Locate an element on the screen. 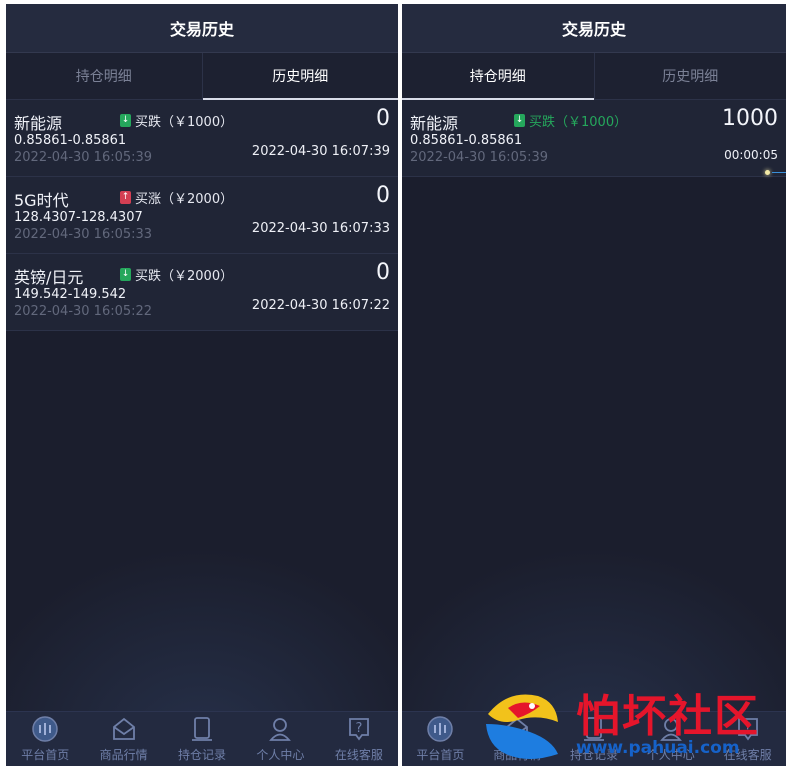  arrow-up-icon: ↑ is located at coordinates (125, 197).